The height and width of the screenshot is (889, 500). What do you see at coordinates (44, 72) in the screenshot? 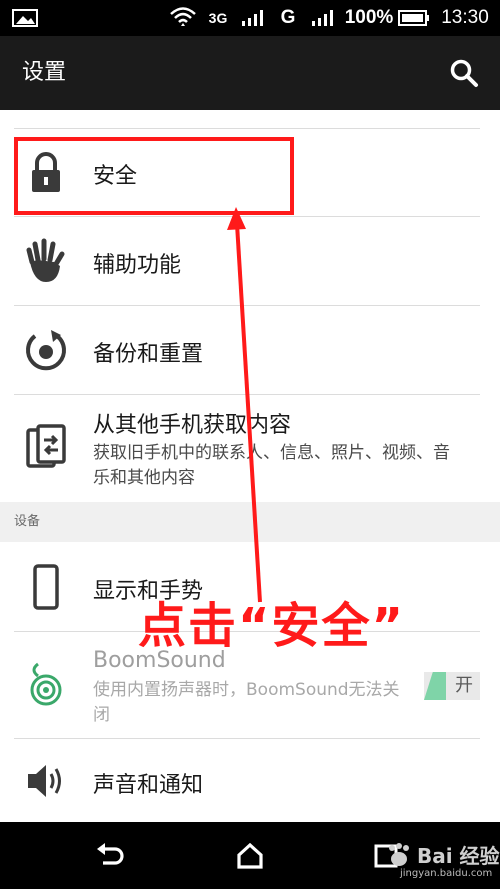
I see `page-title: 设置` at bounding box center [44, 72].